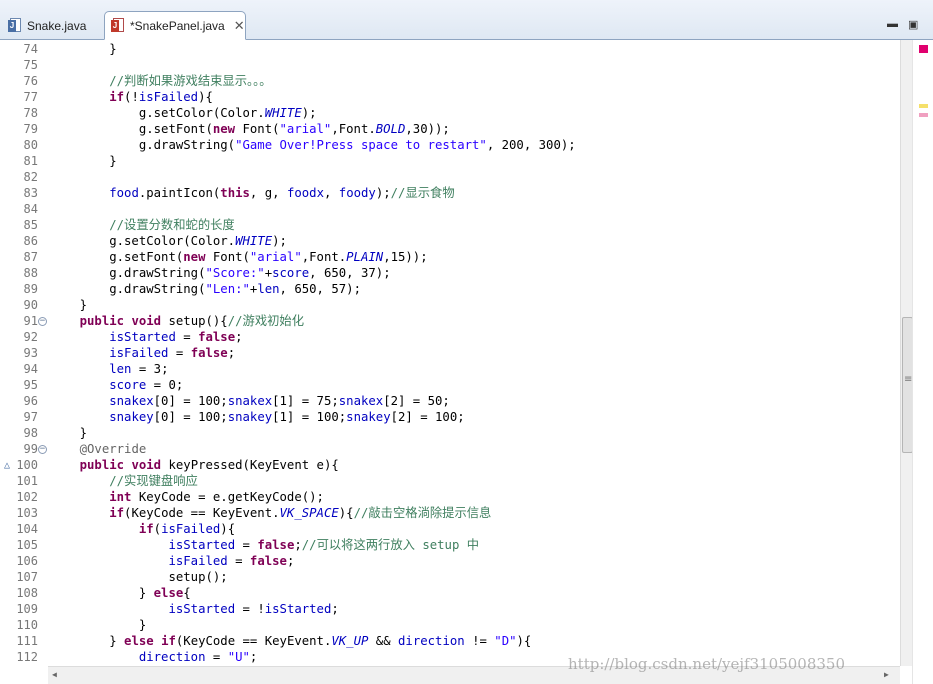 The height and width of the screenshot is (684, 933). Describe the element at coordinates (450, 481) in the screenshot. I see `code-line: 101 //实现键盘响应` at that location.